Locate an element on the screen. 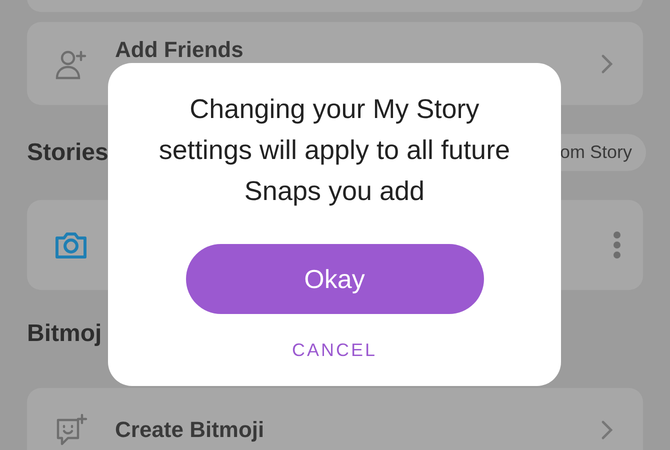  section-heading: Stories is located at coordinates (67, 152).